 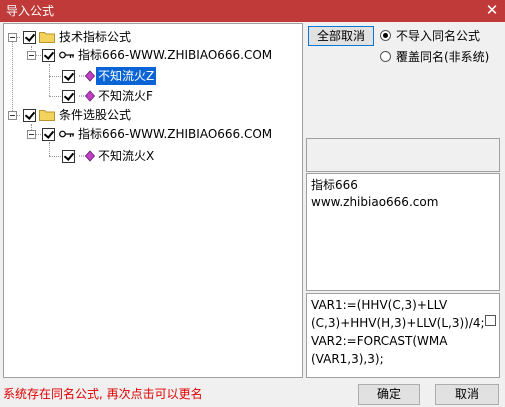 What do you see at coordinates (389, 394) in the screenshot?
I see `ok-button: 确定` at bounding box center [389, 394].